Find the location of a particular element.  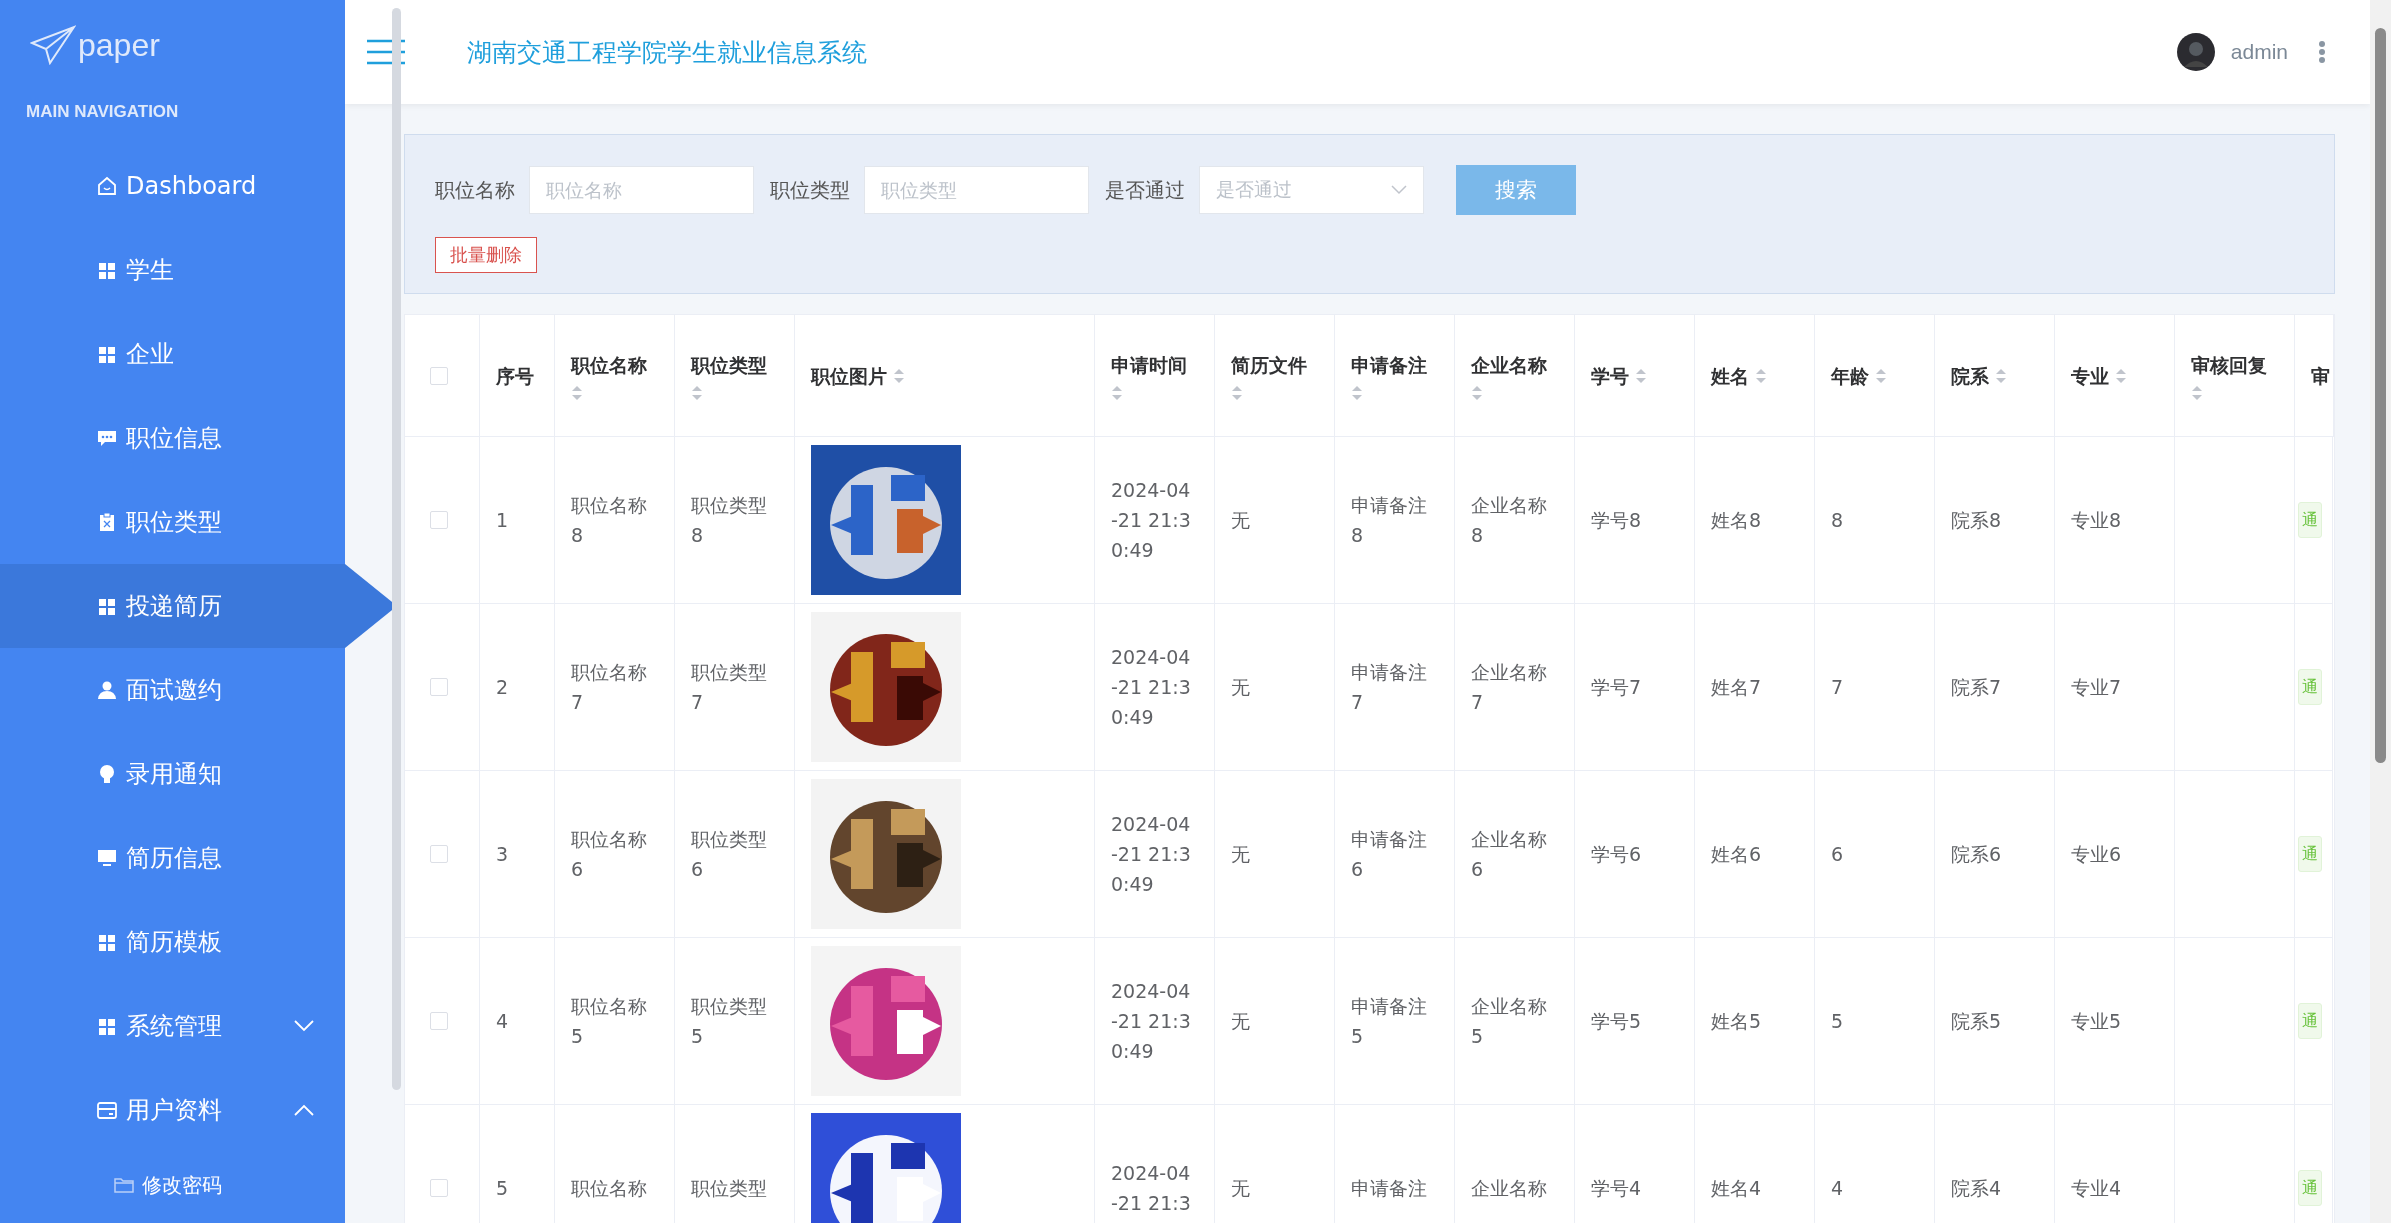

sidebar-item: 面试邀约 is located at coordinates (172, 690).